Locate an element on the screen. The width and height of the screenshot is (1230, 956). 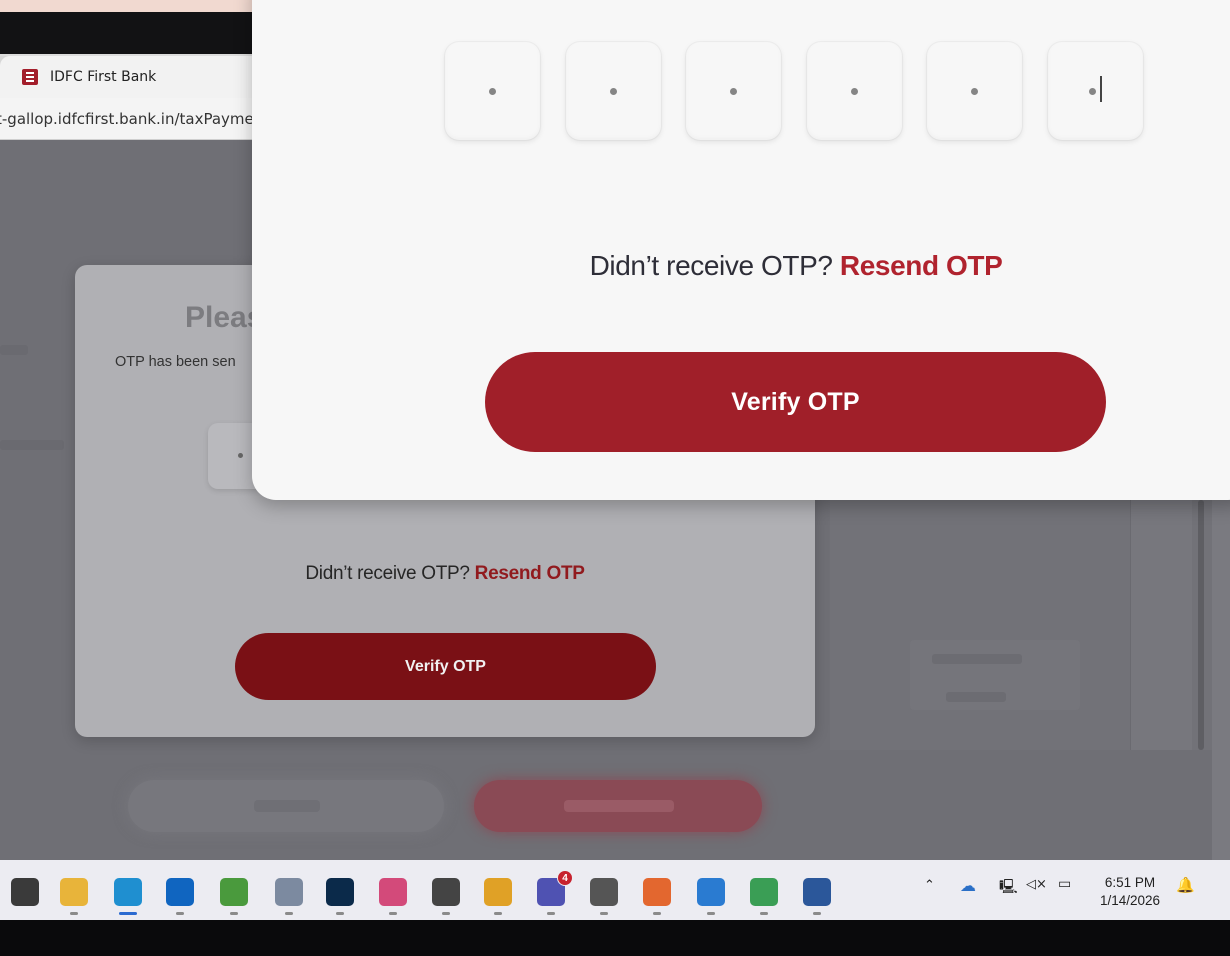
text-caret is located at coordinates (1101, 89).